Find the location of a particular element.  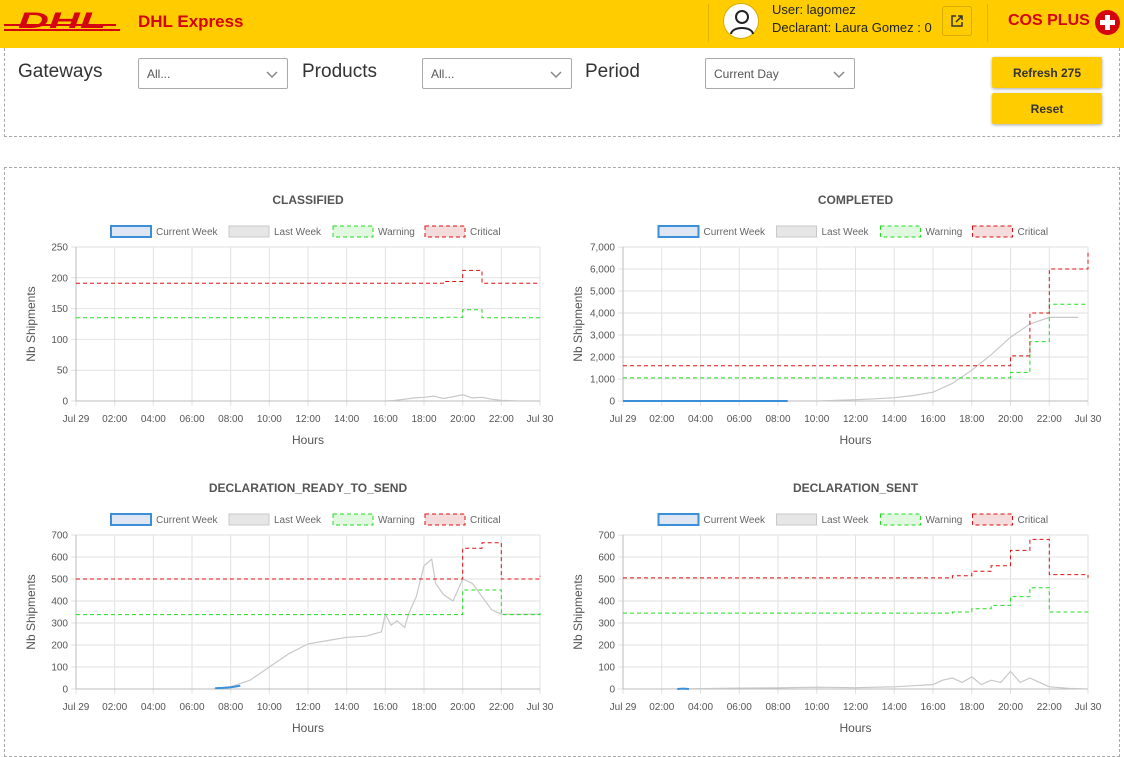

svg-text: DHL is located at coordinates (62, 21).